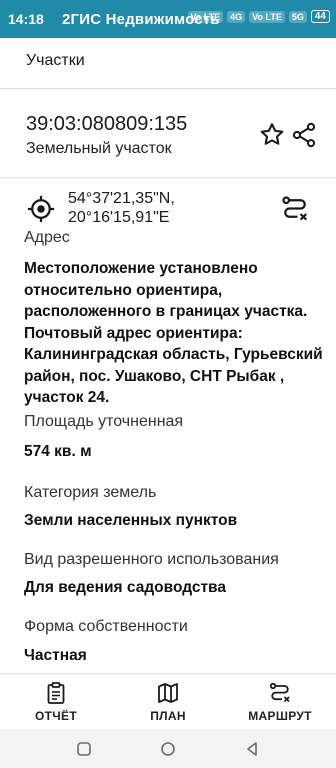  I want to click on category-value: Земли населенных пунктов, so click(131, 520).